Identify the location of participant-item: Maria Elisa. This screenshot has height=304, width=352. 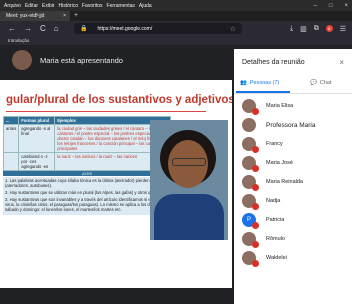
(294, 107).